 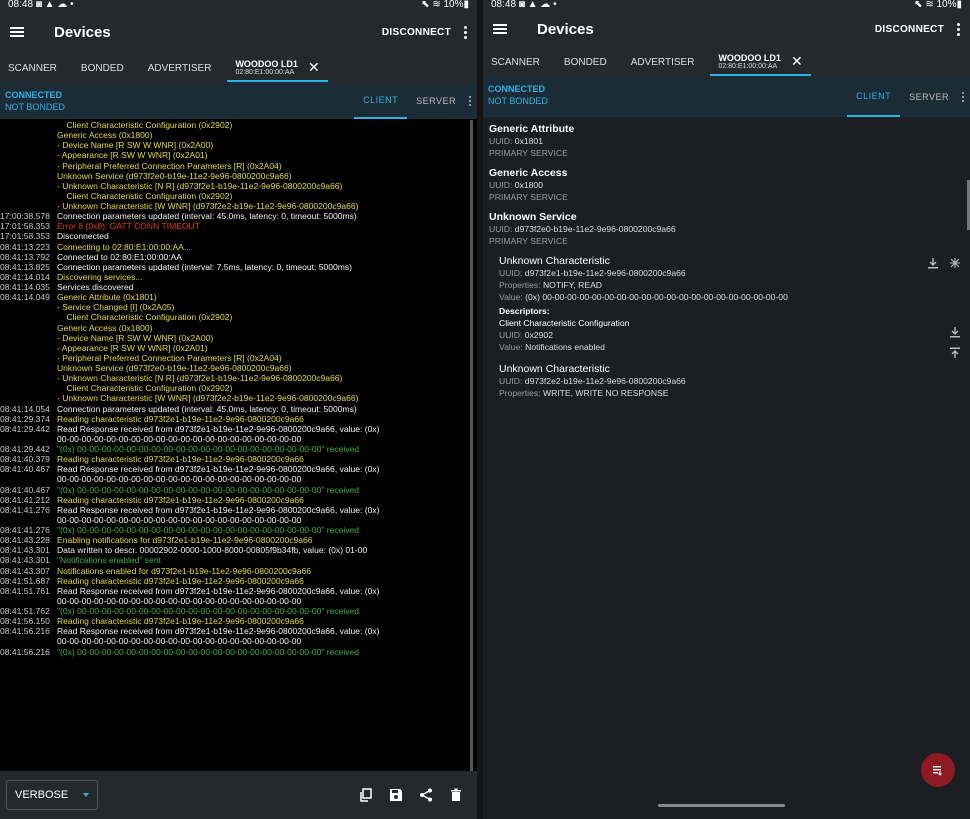 I want to click on log-entry: - Device Name [R SW W WNR] (0x2A00), so click(x=234, y=145).